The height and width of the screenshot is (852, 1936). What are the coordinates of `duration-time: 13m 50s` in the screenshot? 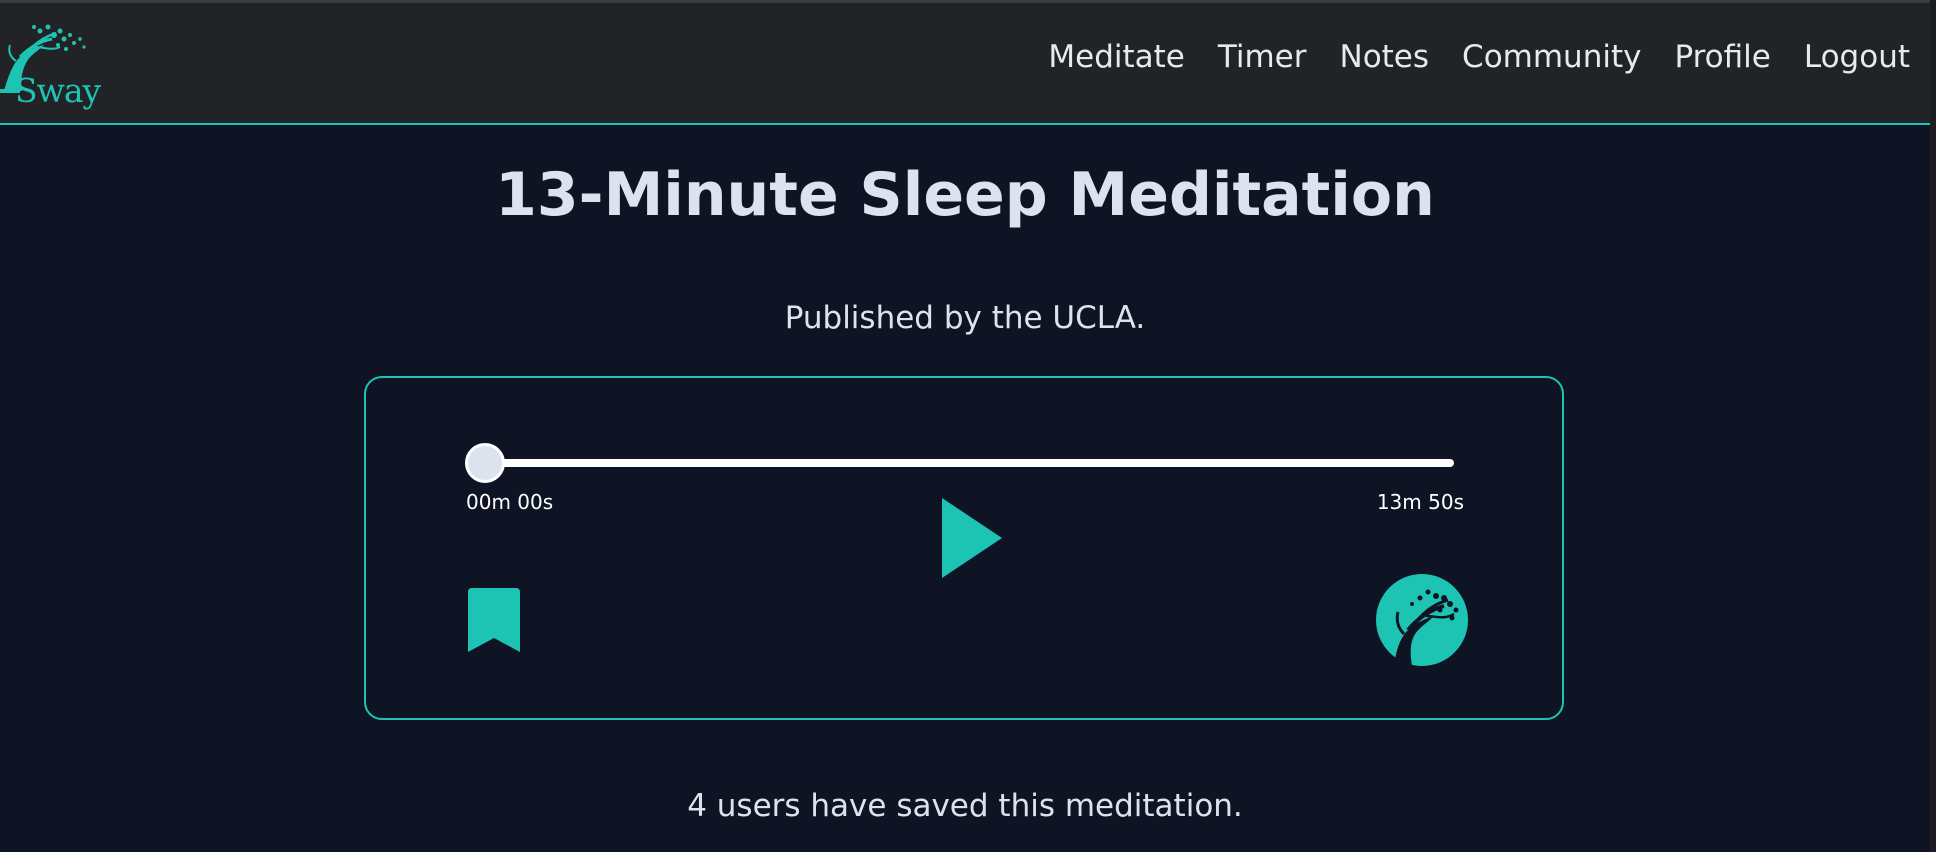 It's located at (1420, 502).